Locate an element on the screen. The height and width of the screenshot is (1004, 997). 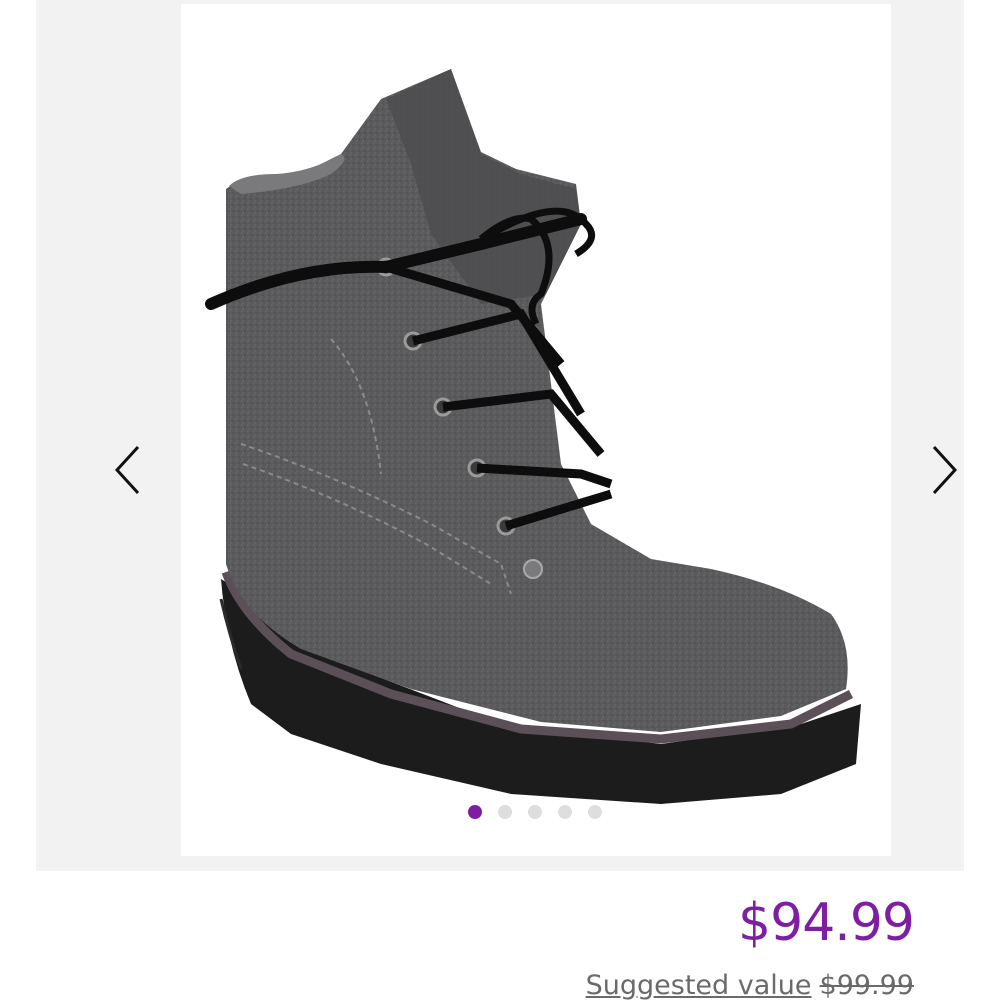
chevron-left-icon is located at coordinates (127, 470).